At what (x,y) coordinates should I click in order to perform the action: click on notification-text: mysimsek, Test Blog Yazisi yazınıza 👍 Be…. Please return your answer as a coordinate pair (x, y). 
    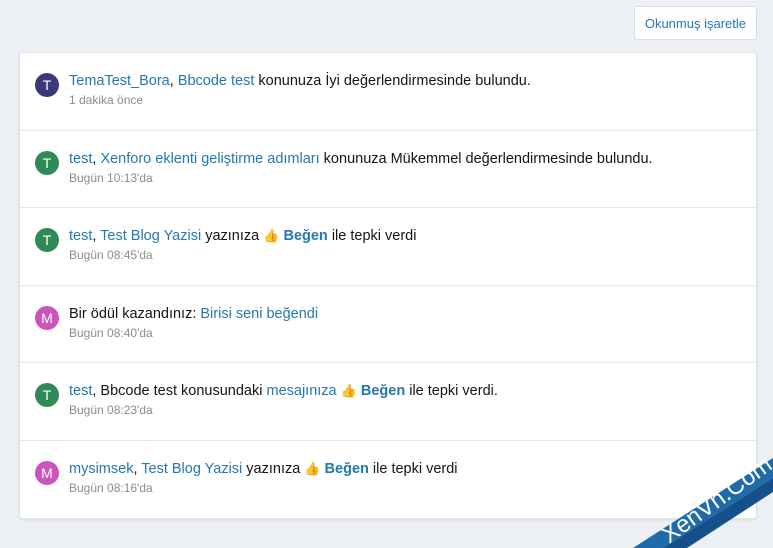
    Looking at the image, I should click on (407, 469).